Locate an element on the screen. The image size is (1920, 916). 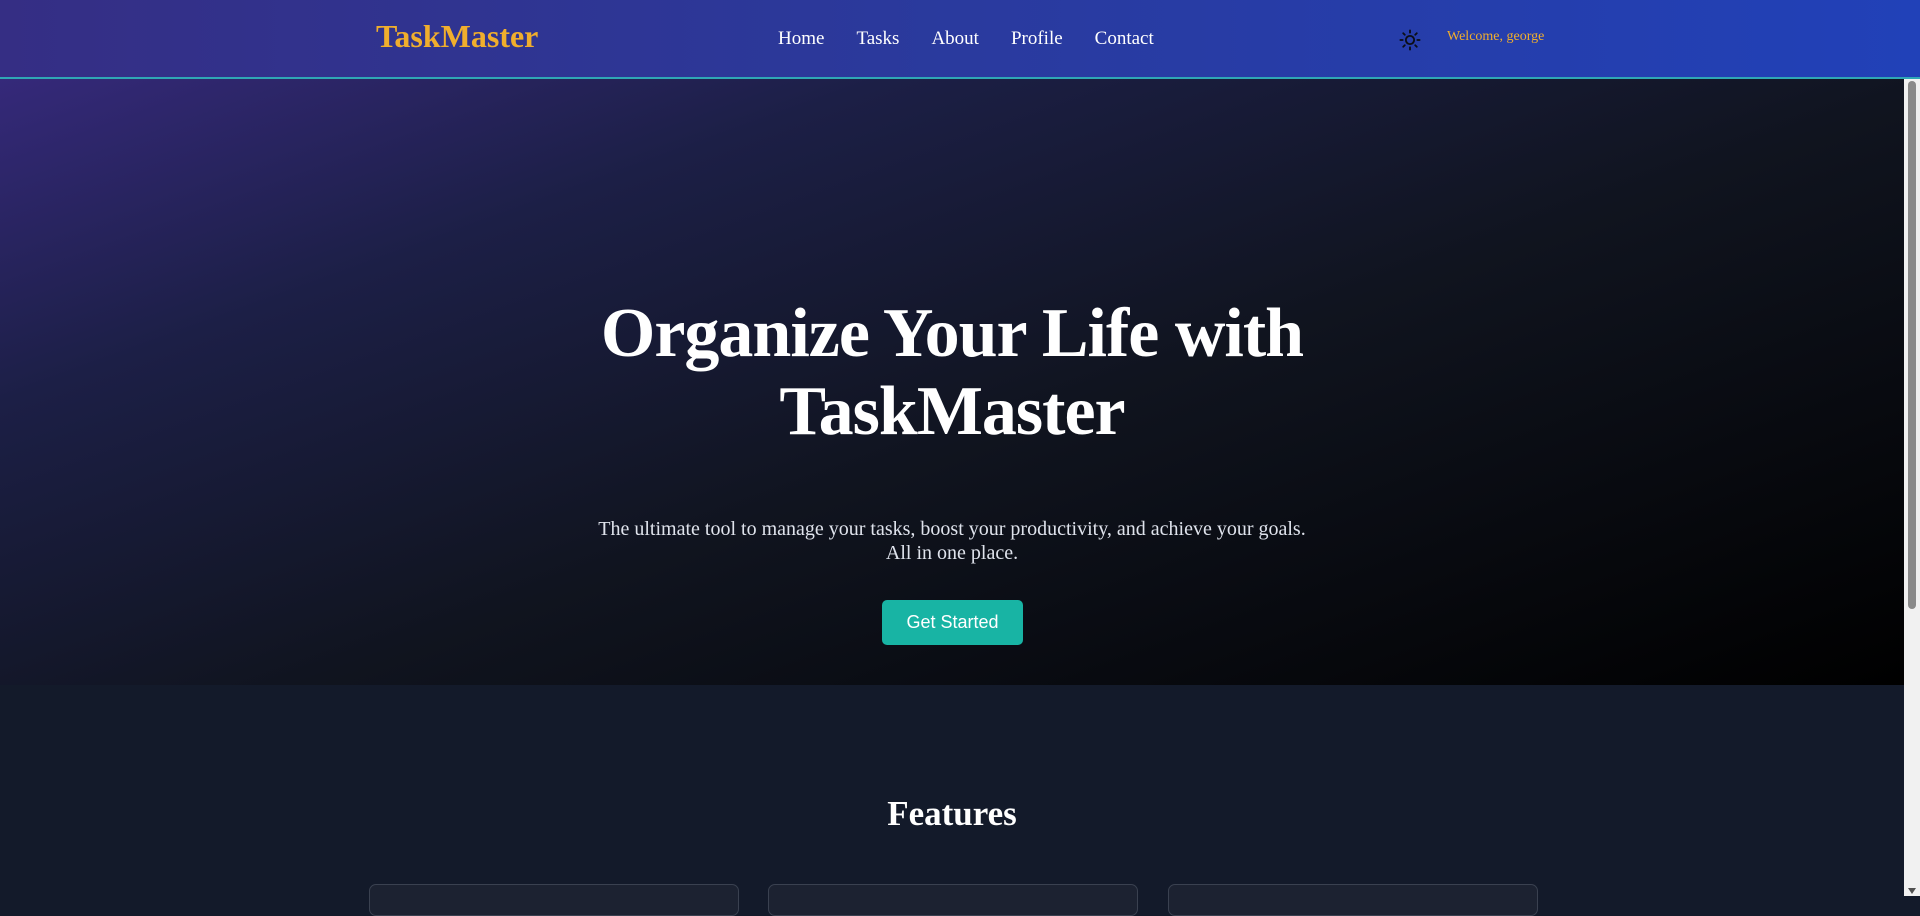
welcome-message: Welcome, george is located at coordinates (1496, 36).